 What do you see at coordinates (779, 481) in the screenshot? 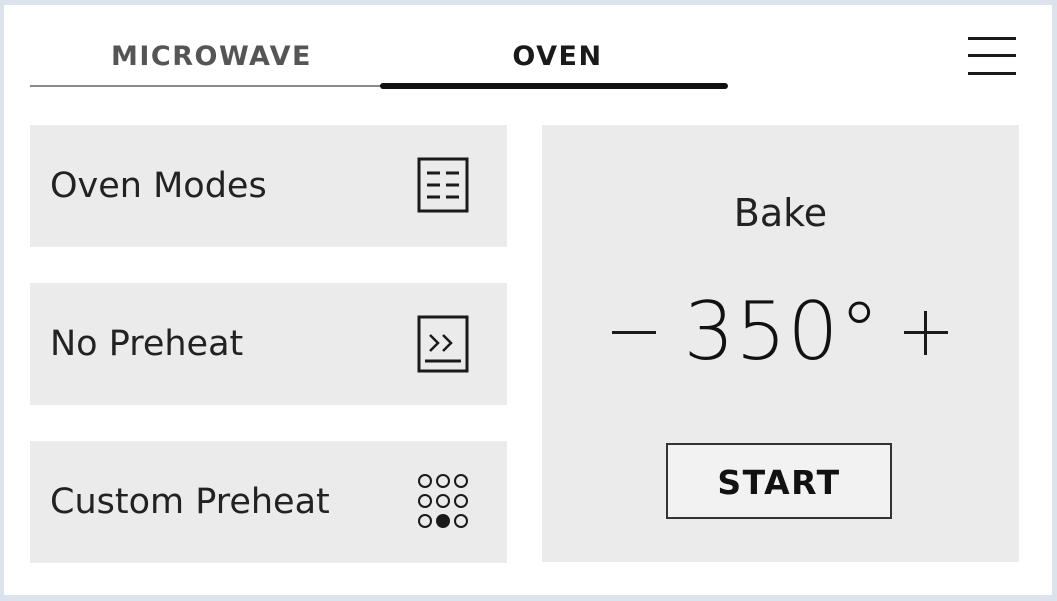
I see `start-button: START` at bounding box center [779, 481].